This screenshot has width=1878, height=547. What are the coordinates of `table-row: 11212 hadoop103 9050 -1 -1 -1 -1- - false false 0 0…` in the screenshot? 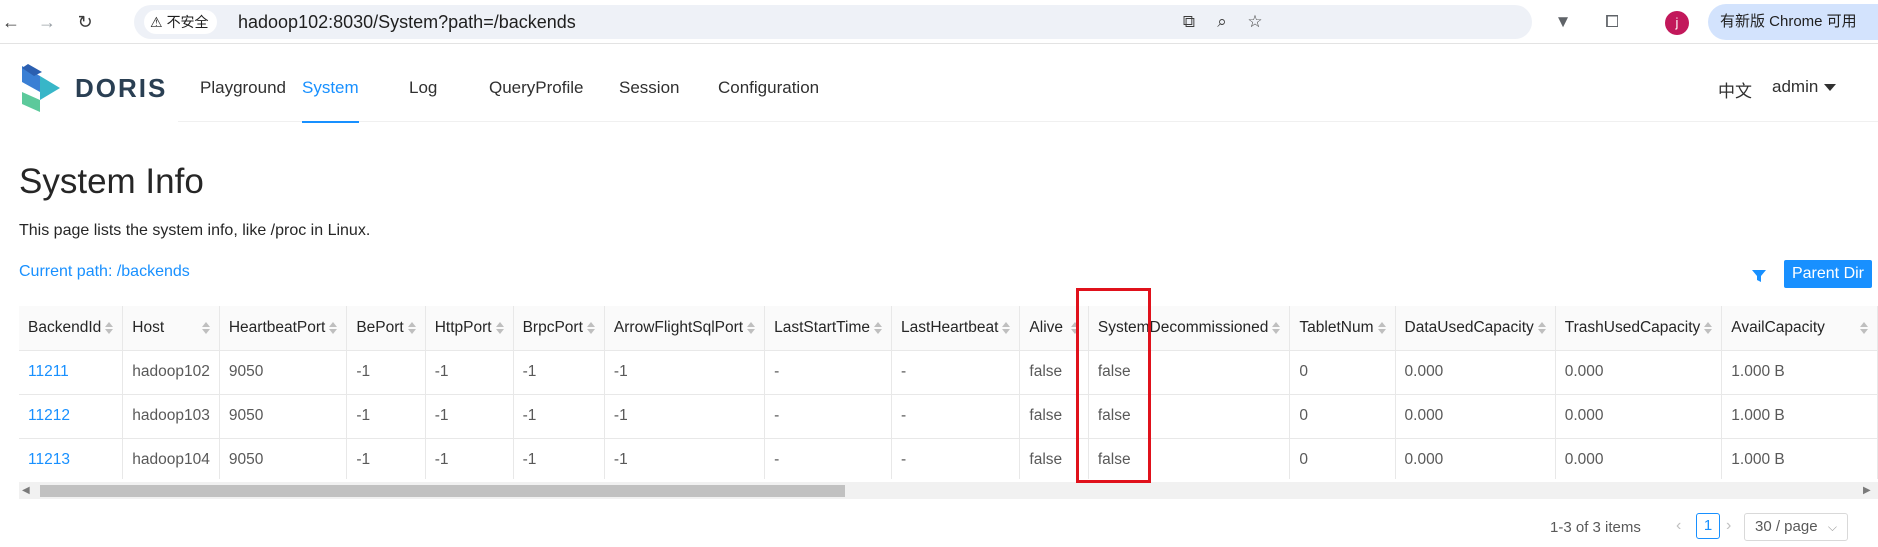 It's located at (948, 416).